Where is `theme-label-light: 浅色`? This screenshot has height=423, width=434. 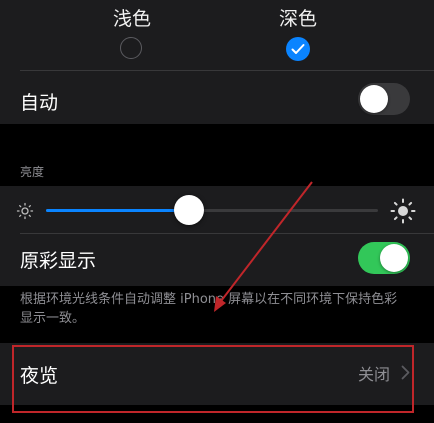
theme-label-light: 浅色 is located at coordinates (131, 19).